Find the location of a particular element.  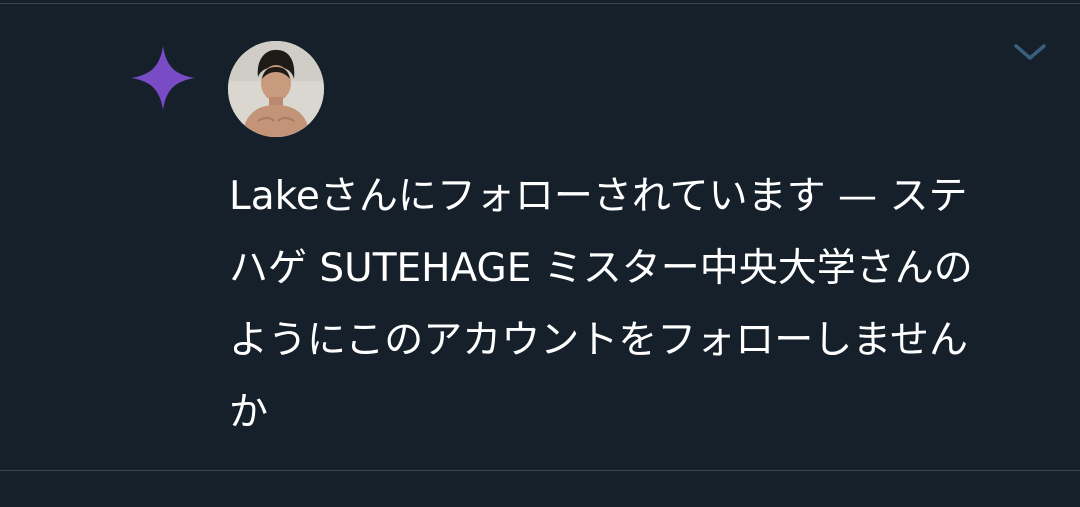

avatar is located at coordinates (276, 89).